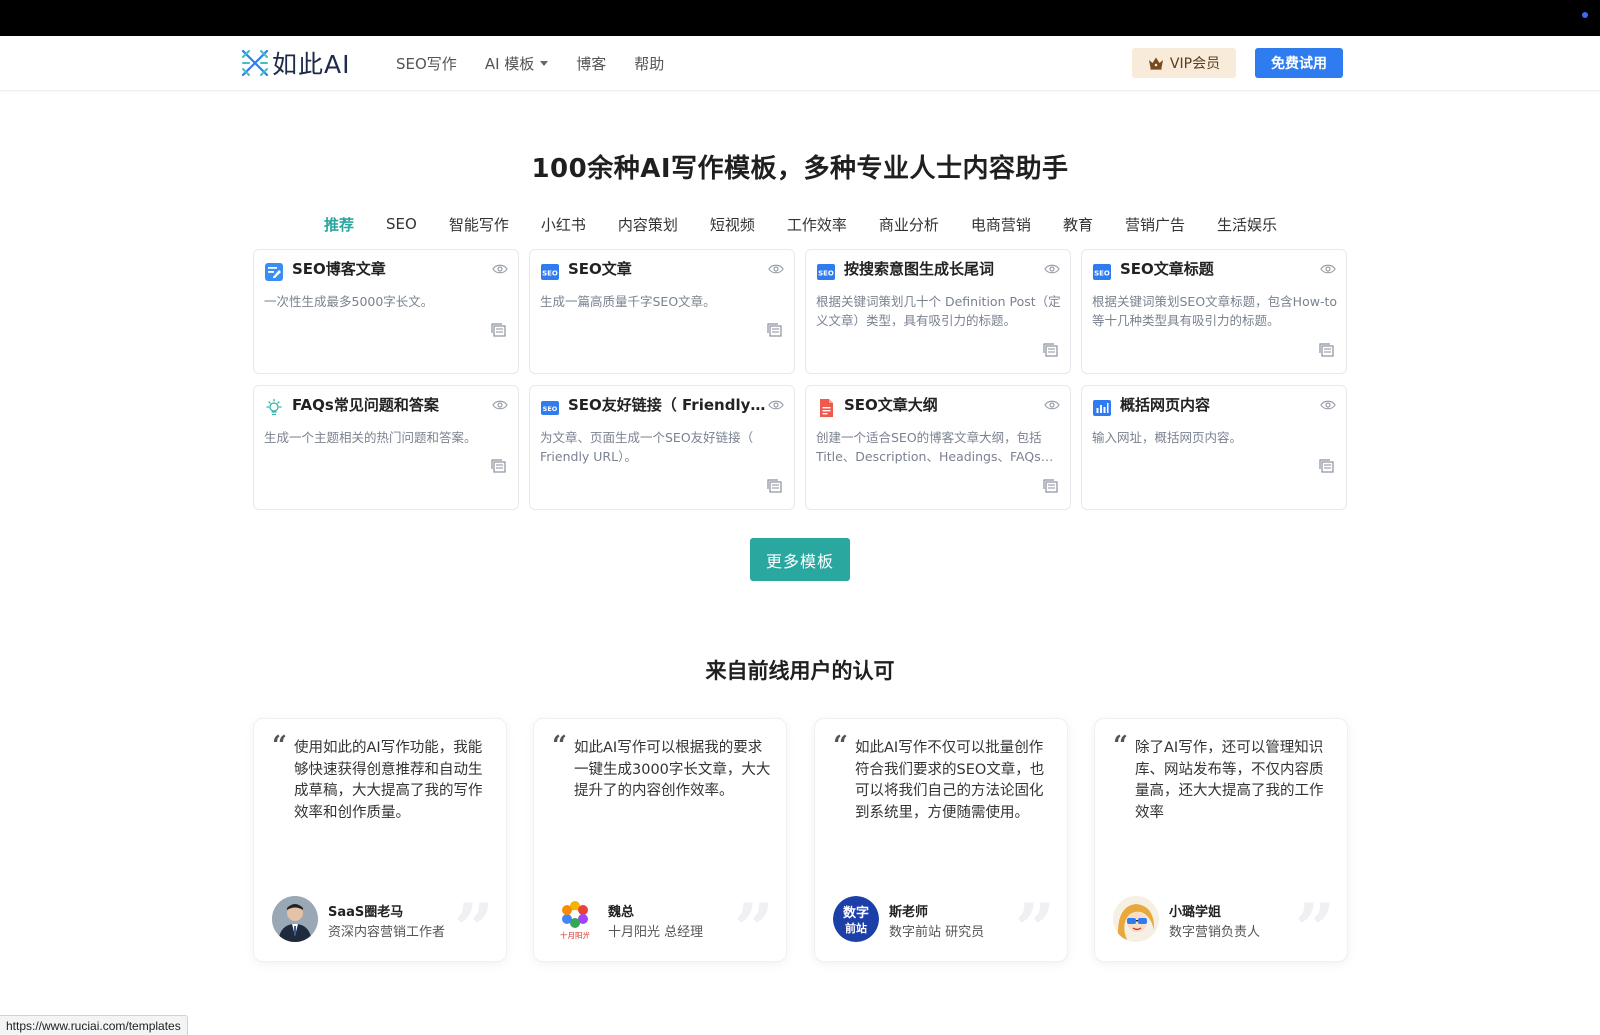 The width and height of the screenshot is (1600, 1035). Describe the element at coordinates (621, 912) in the screenshot. I see `testimonial-name: 魏总` at that location.